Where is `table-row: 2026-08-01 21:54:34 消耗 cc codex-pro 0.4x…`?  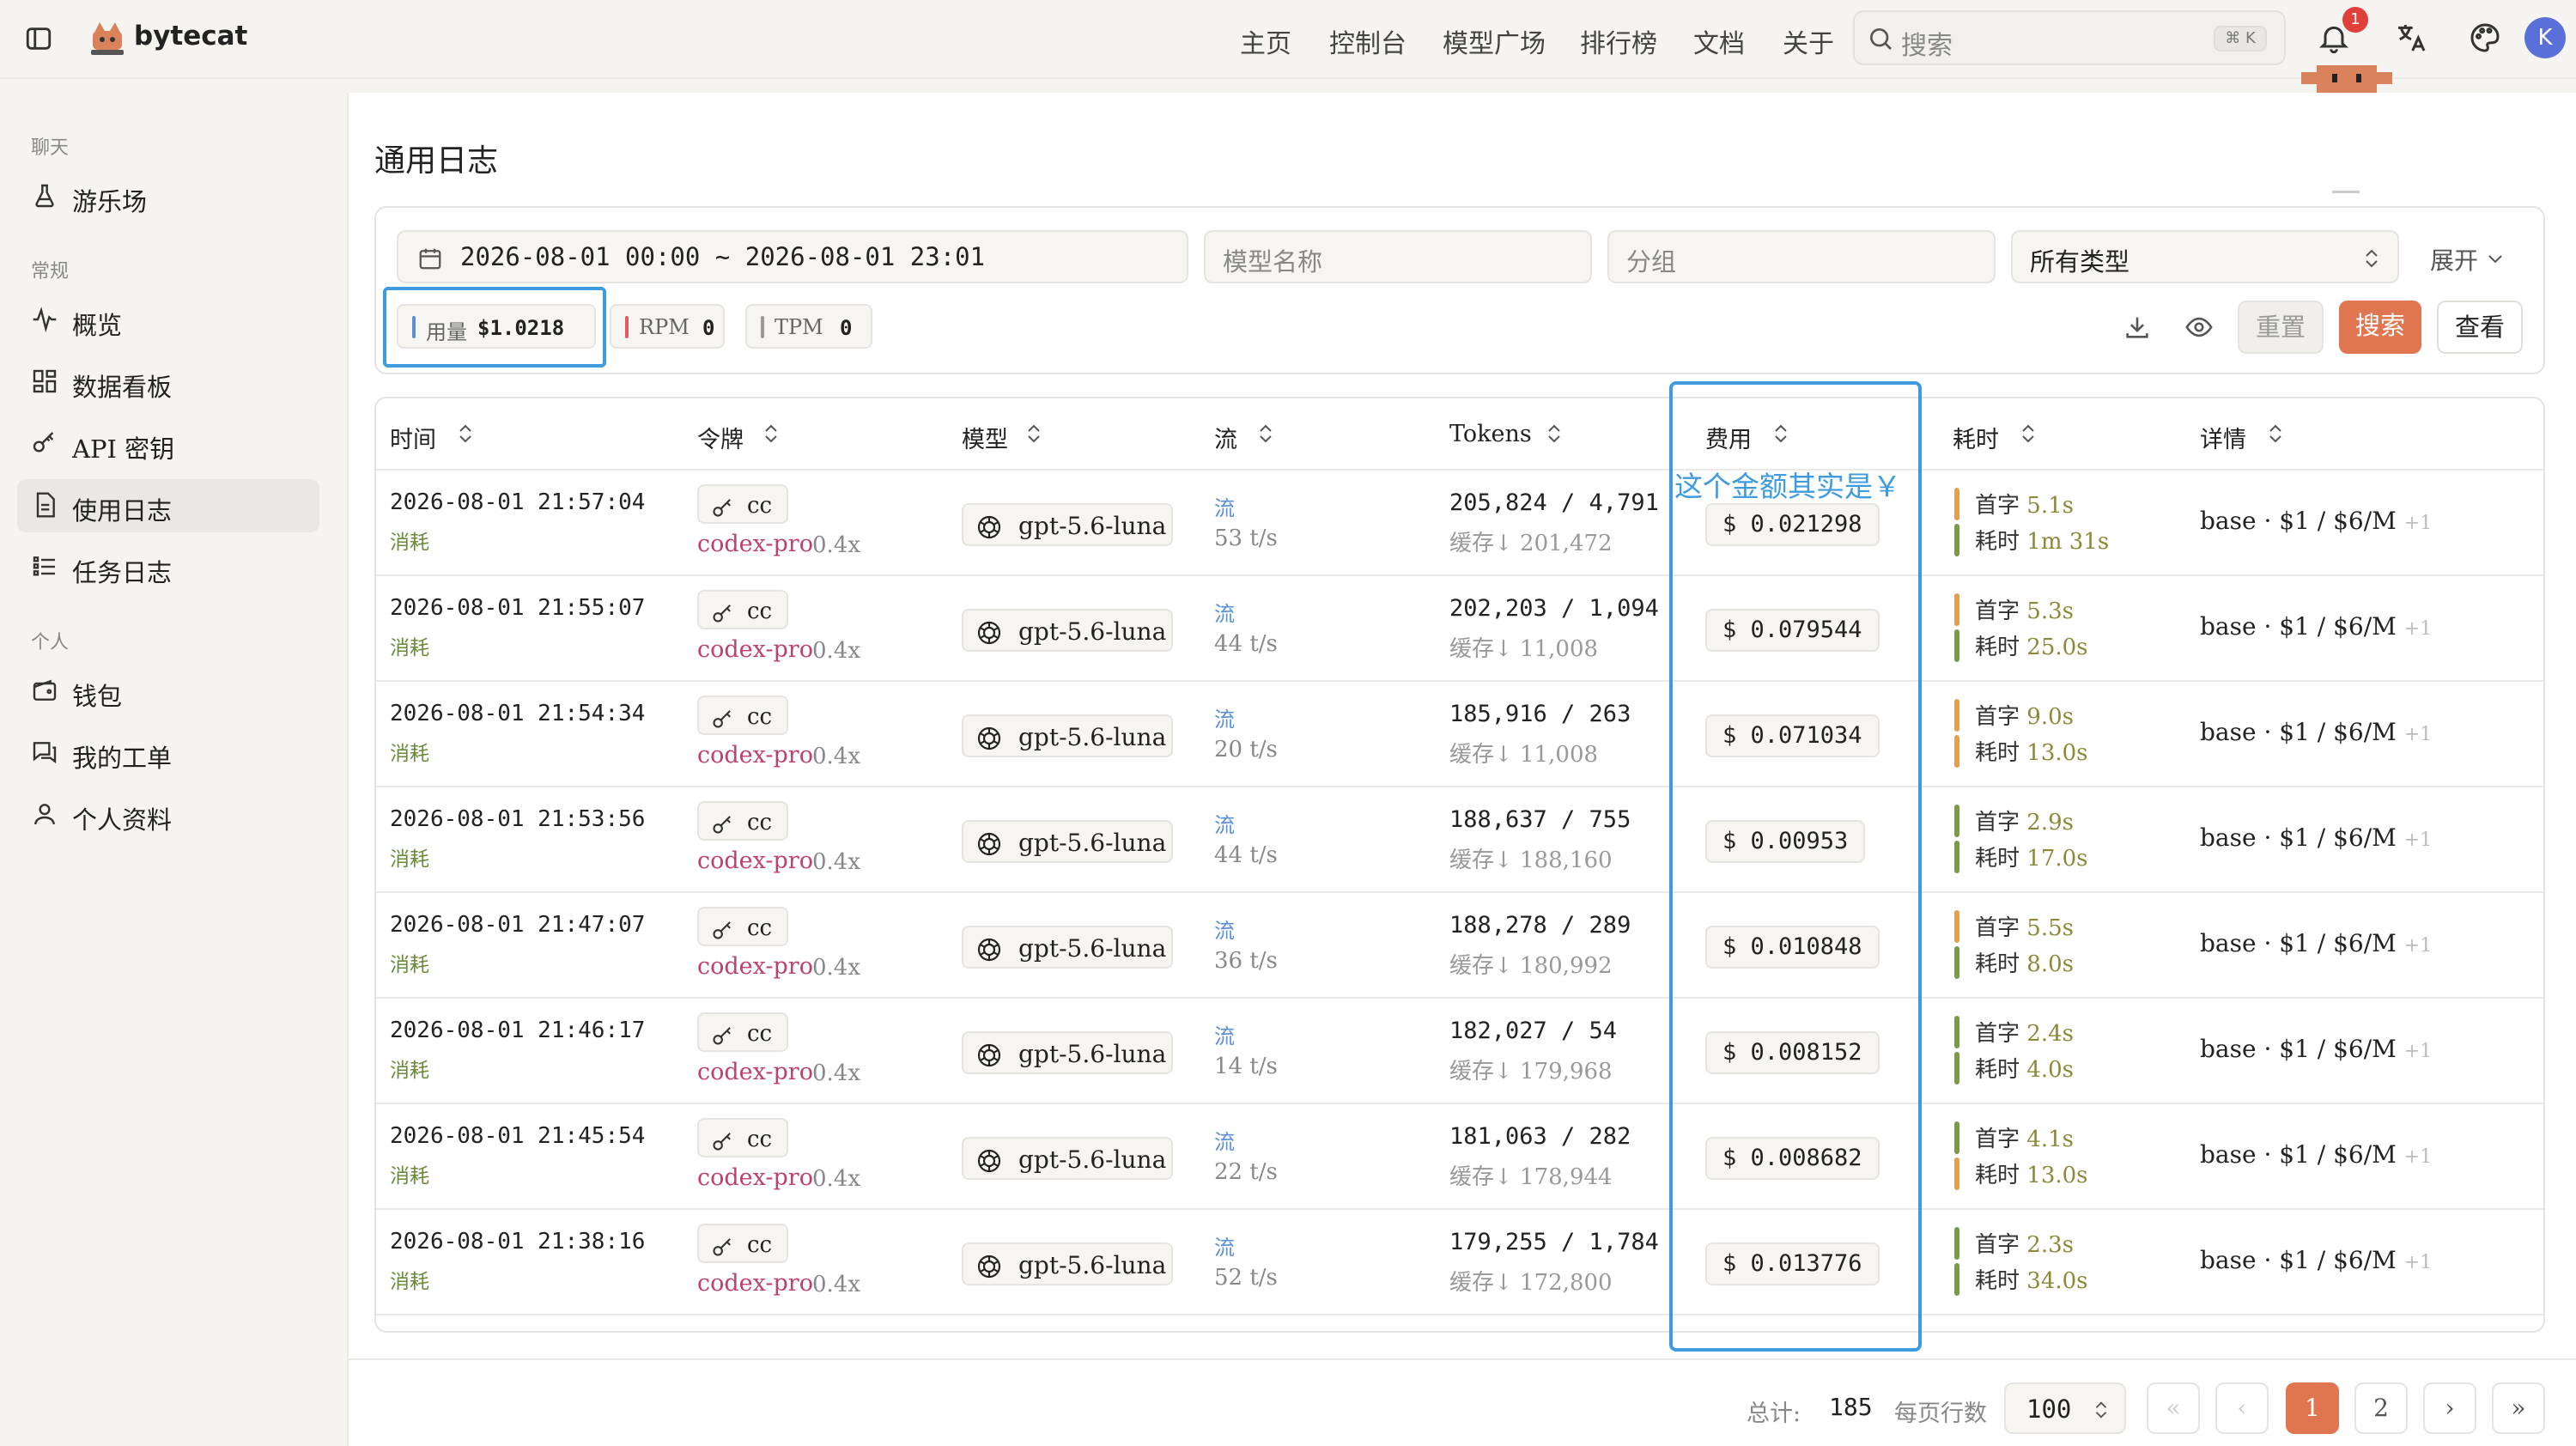 table-row: 2026-08-01 21:54:34 消耗 cc codex-pro 0.4x… is located at coordinates (1459, 734).